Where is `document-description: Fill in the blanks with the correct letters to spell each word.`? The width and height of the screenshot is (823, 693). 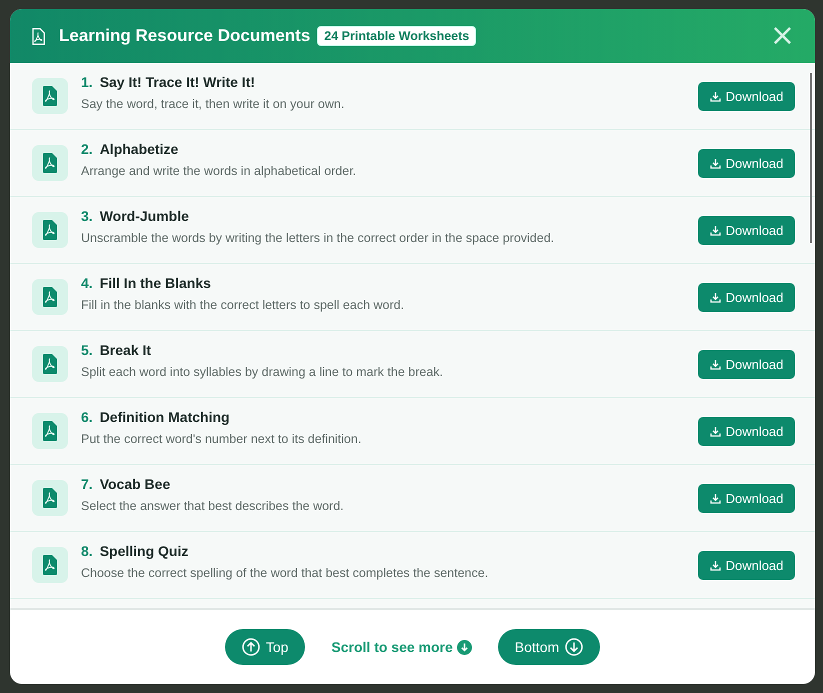 document-description: Fill in the blanks with the correct letters to spell each word. is located at coordinates (243, 305).